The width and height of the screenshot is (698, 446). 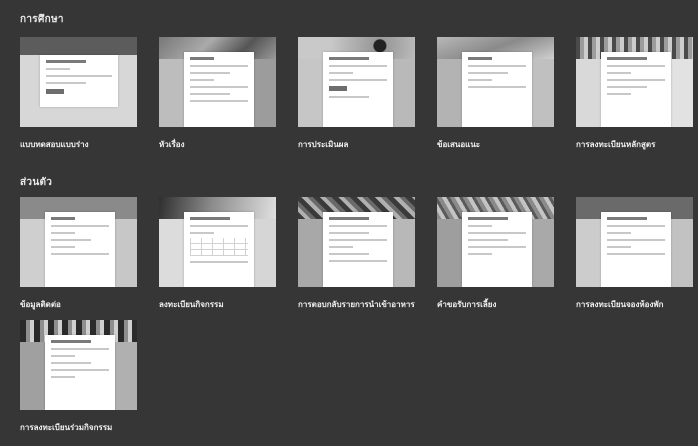 I want to click on template-card: ลงทะเบียนกิจกรรม, so click(x=217, y=254).